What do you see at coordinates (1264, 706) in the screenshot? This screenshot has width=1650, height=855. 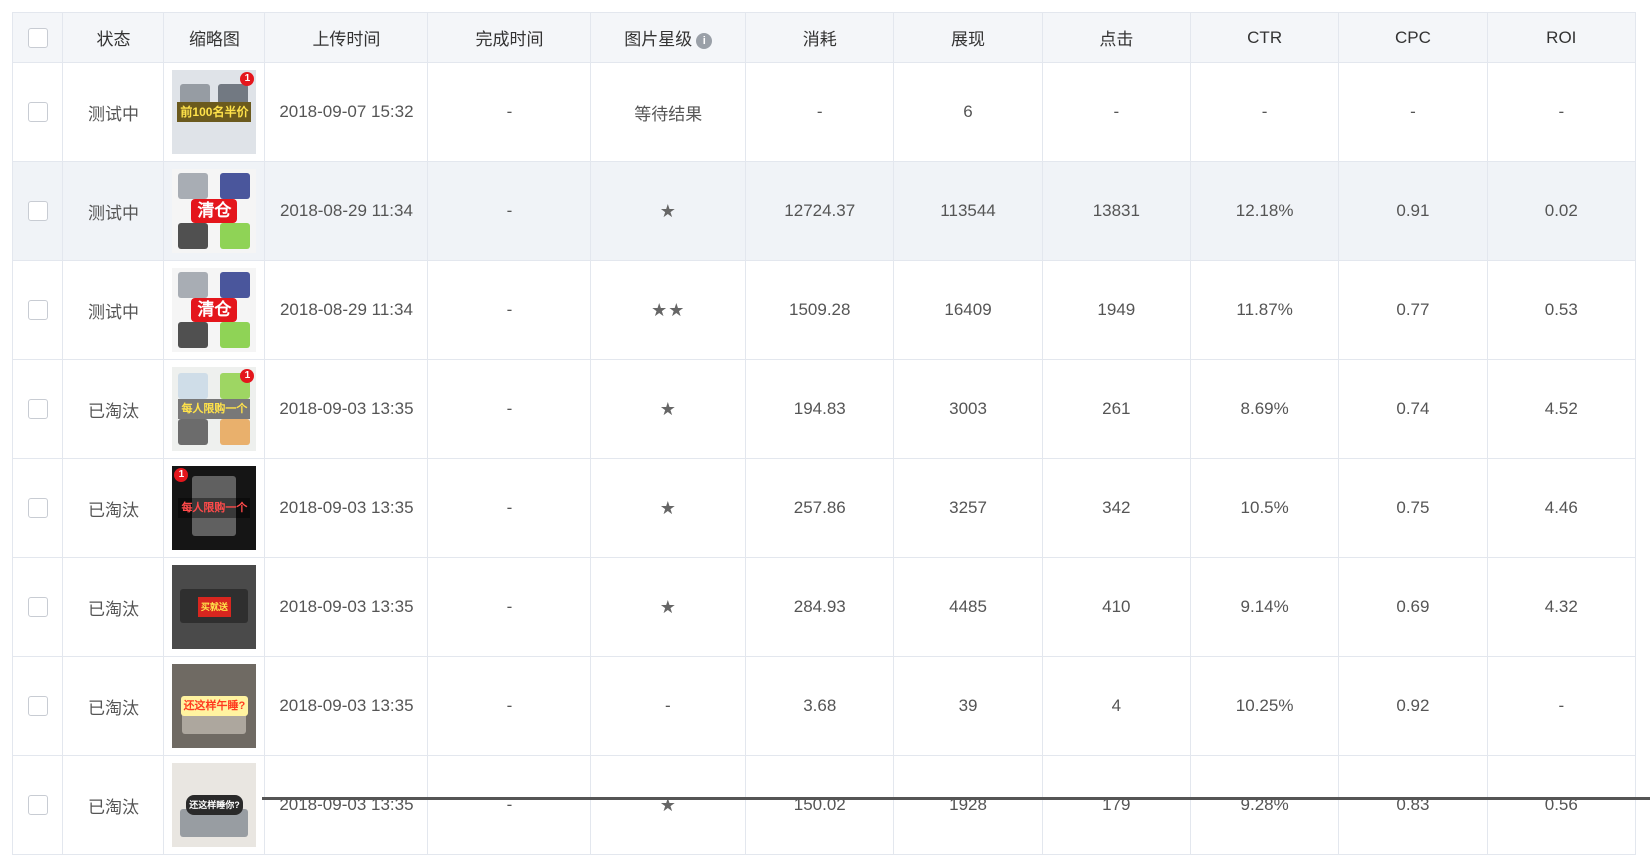 I see `ctr-cell: 10.25%` at bounding box center [1264, 706].